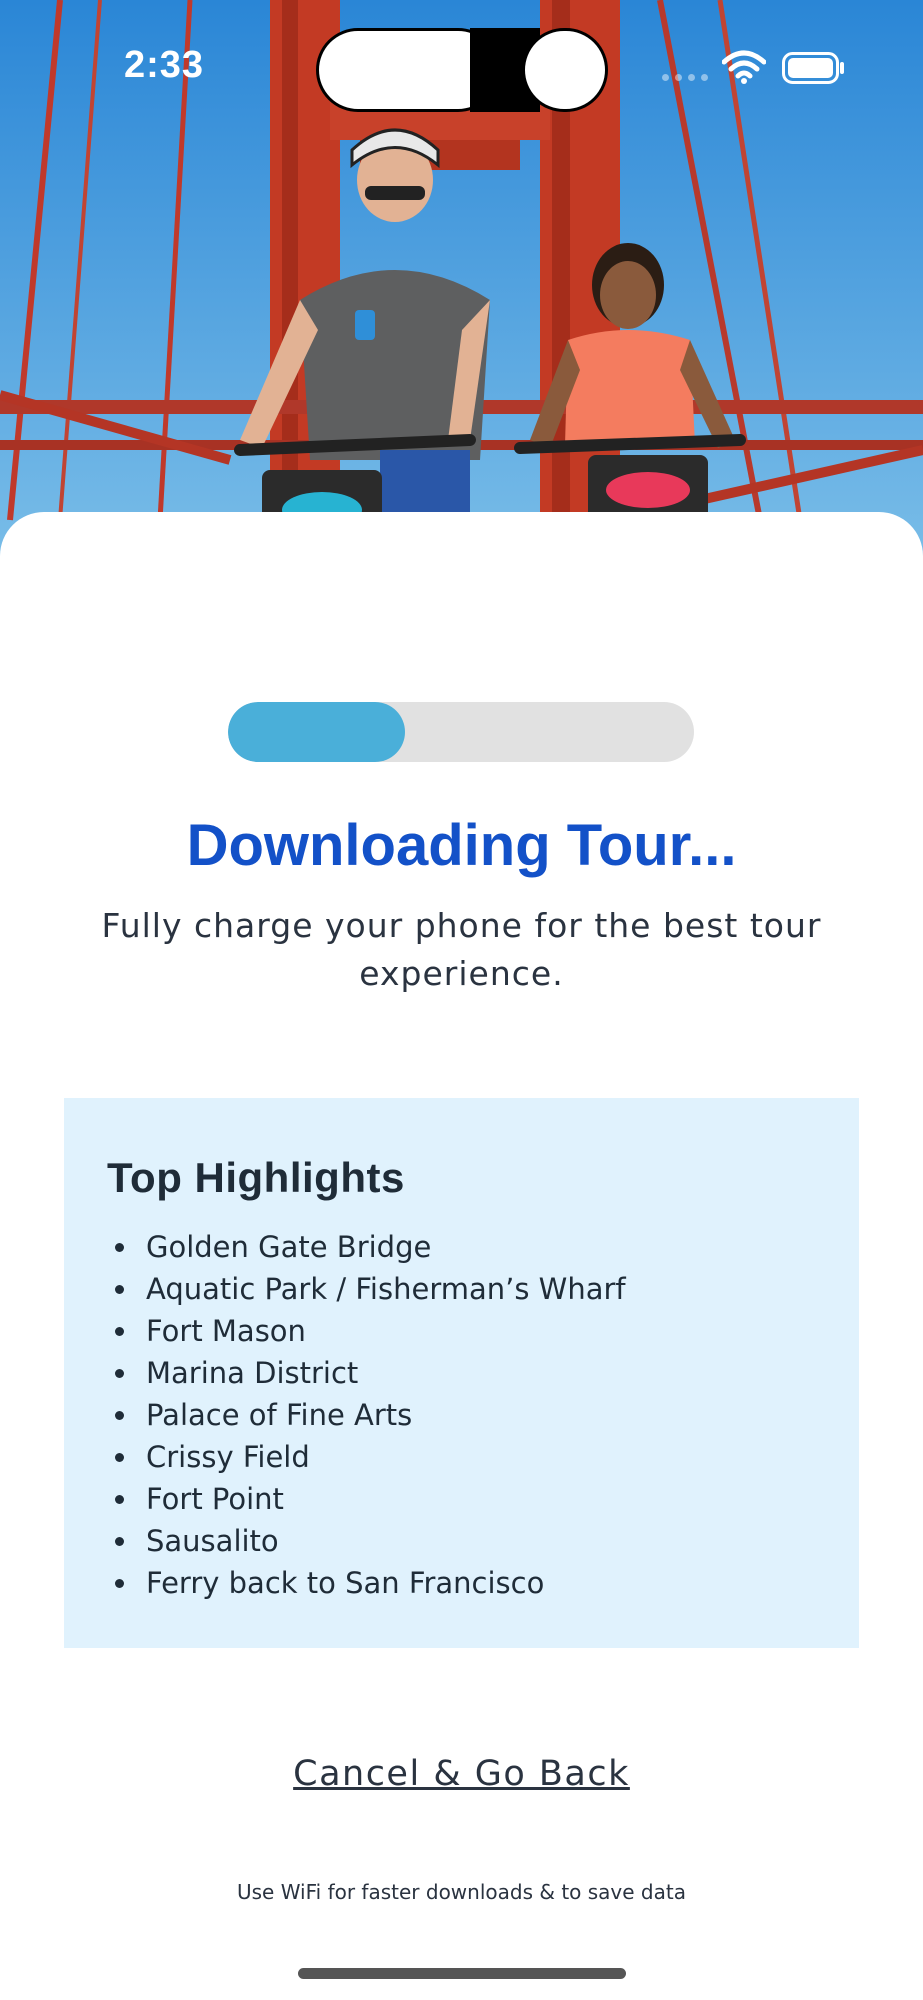 The height and width of the screenshot is (2000, 923). Describe the element at coordinates (744, 67) in the screenshot. I see `wifi-icon` at that location.